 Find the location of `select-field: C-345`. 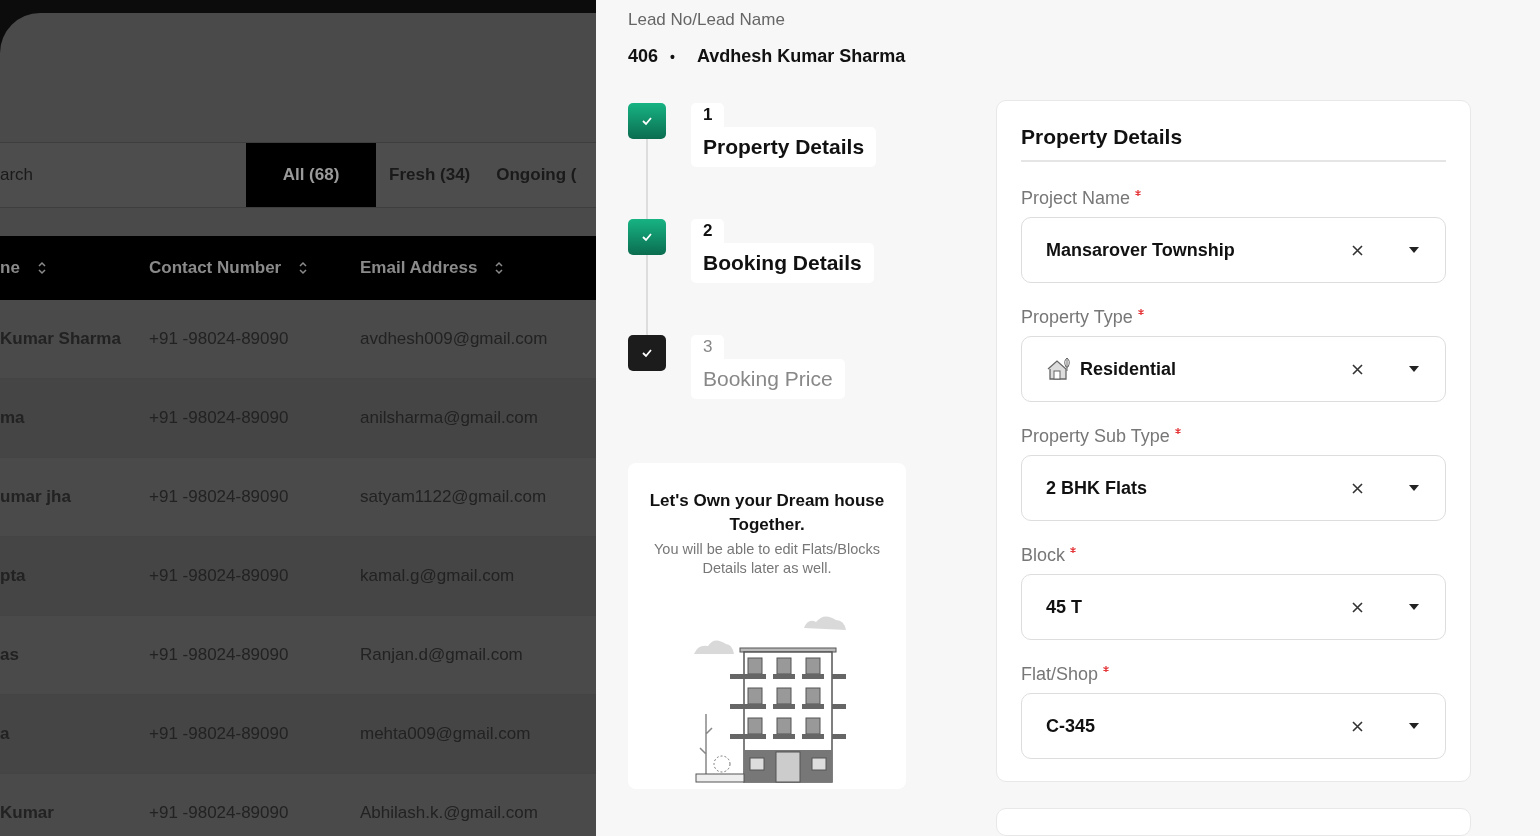

select-field: C-345 is located at coordinates (1233, 726).